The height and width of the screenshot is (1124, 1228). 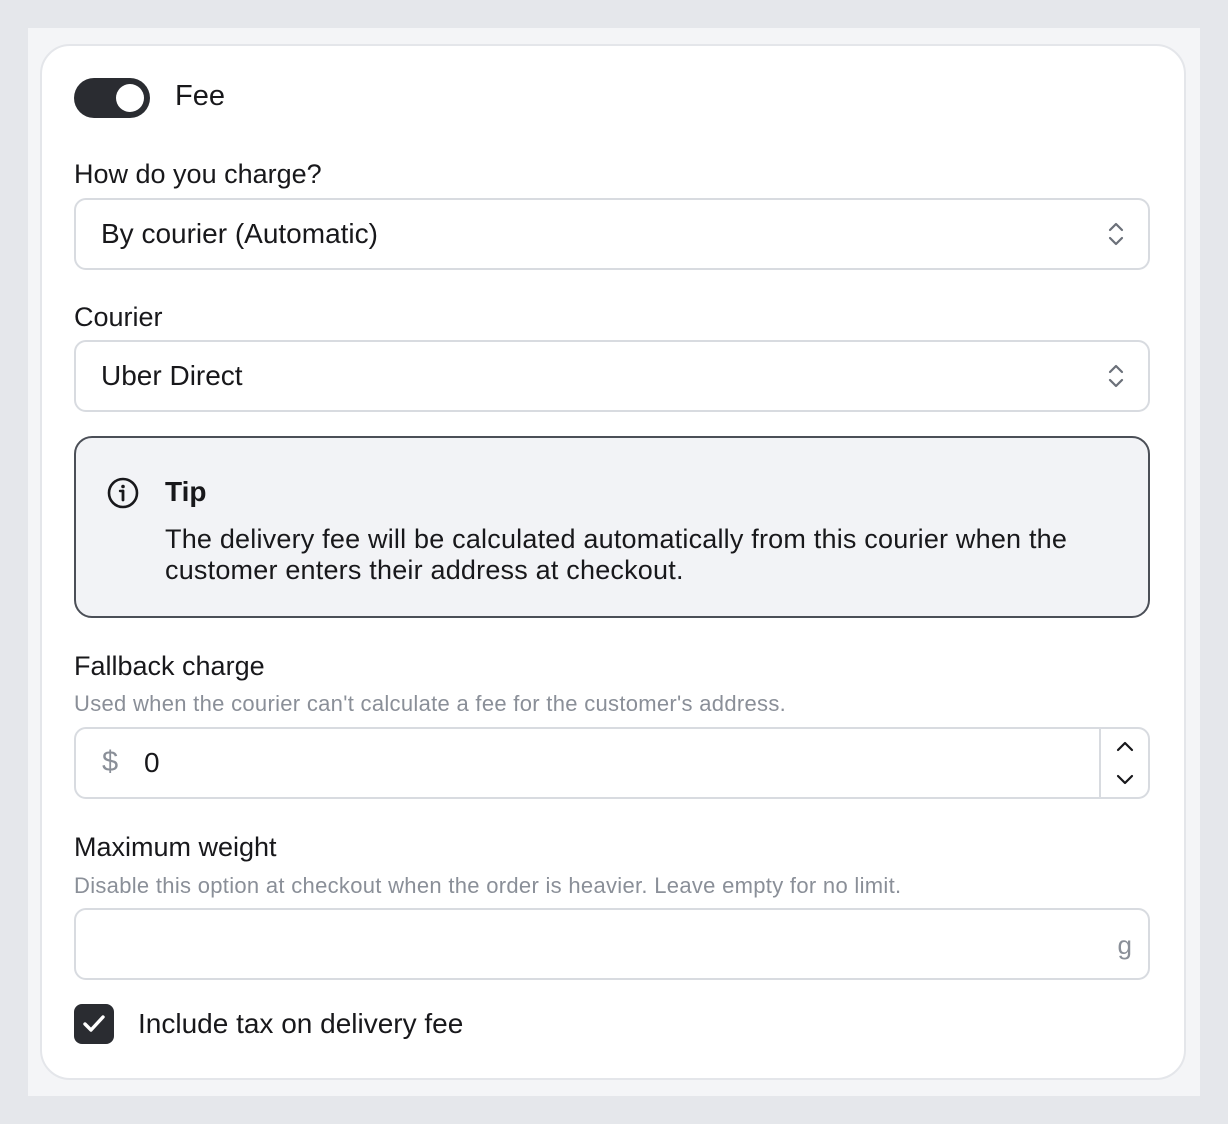 I want to click on courier-label: Courier, so click(x=118, y=317).